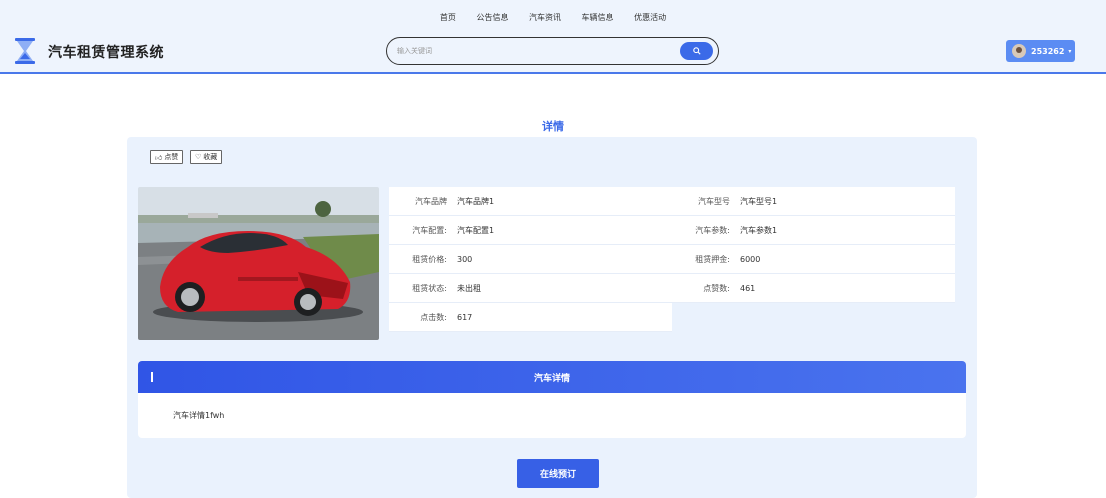 Image resolution: width=1106 pixels, height=498 pixels. Describe the element at coordinates (813, 201) in the screenshot. I see `info-model: 汽车型号 汽车型号1` at that location.